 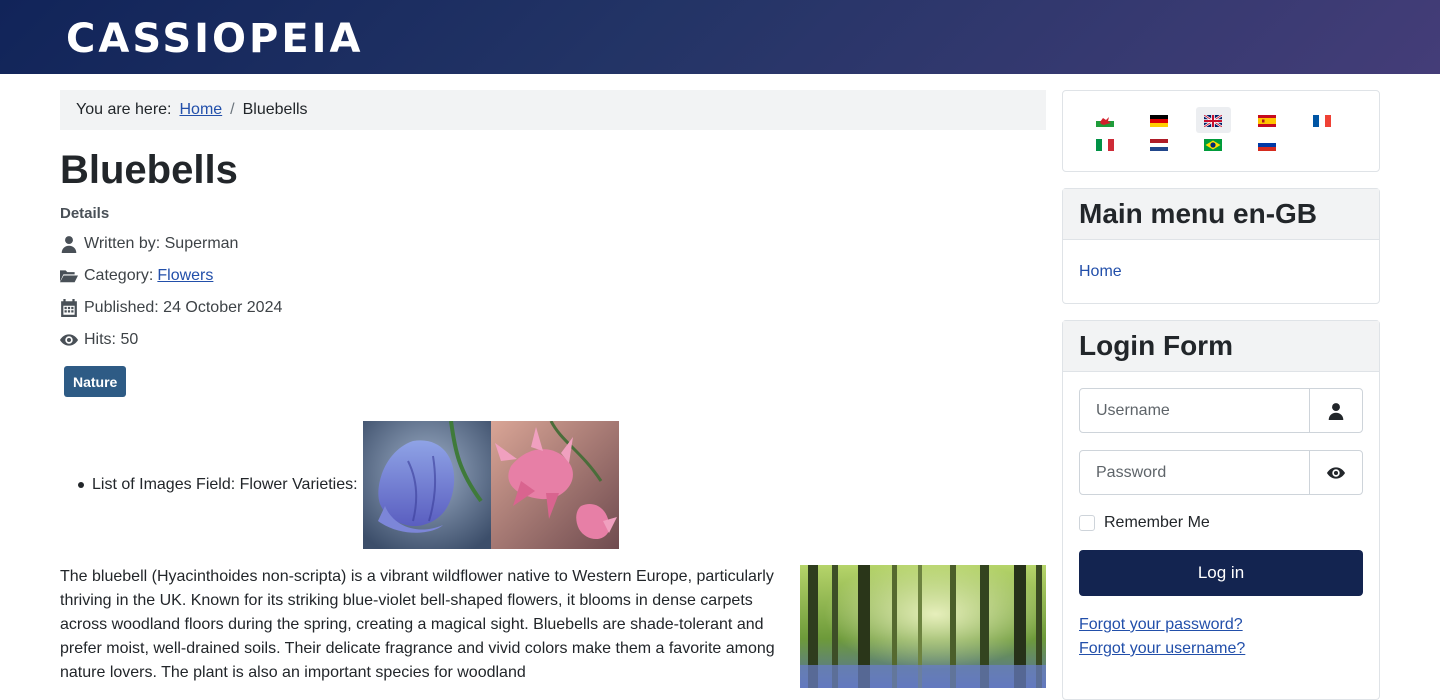 I want to click on forgot-password-link: Forgot your password?, so click(x=1161, y=625).